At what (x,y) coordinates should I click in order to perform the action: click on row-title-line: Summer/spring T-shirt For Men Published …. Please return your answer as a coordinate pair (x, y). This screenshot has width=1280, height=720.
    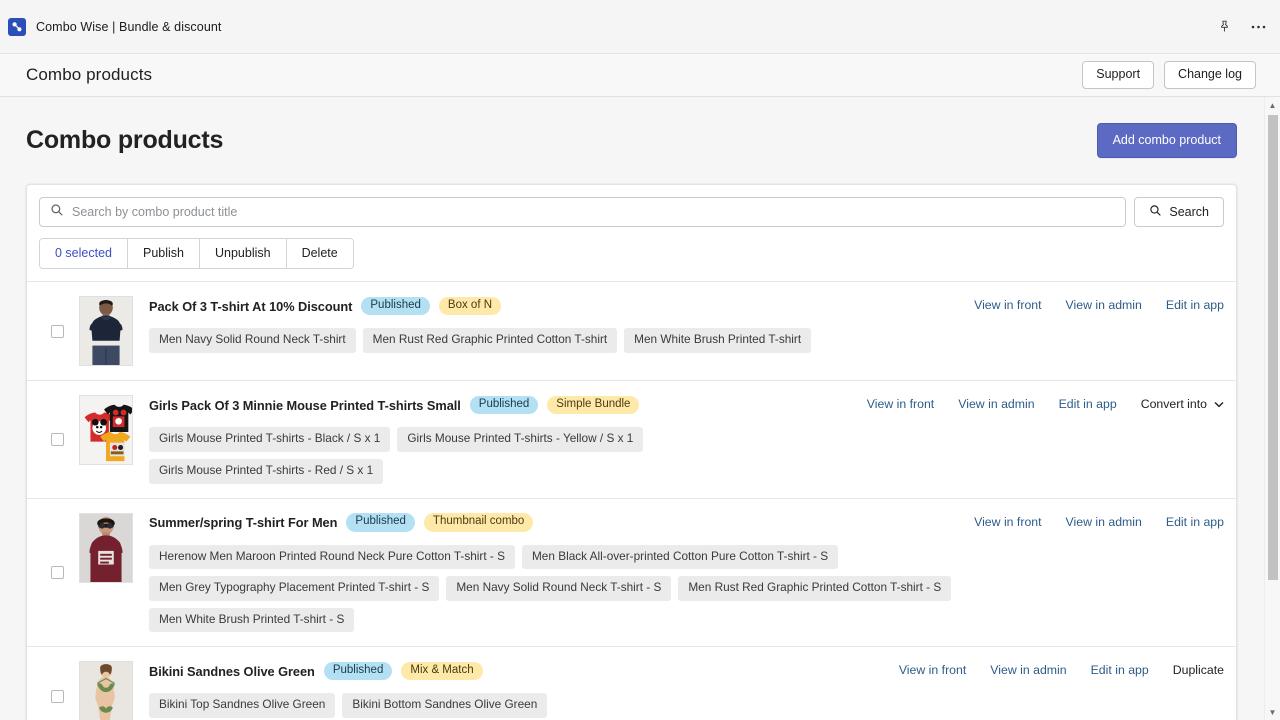
    Looking at the image, I should click on (557, 523).